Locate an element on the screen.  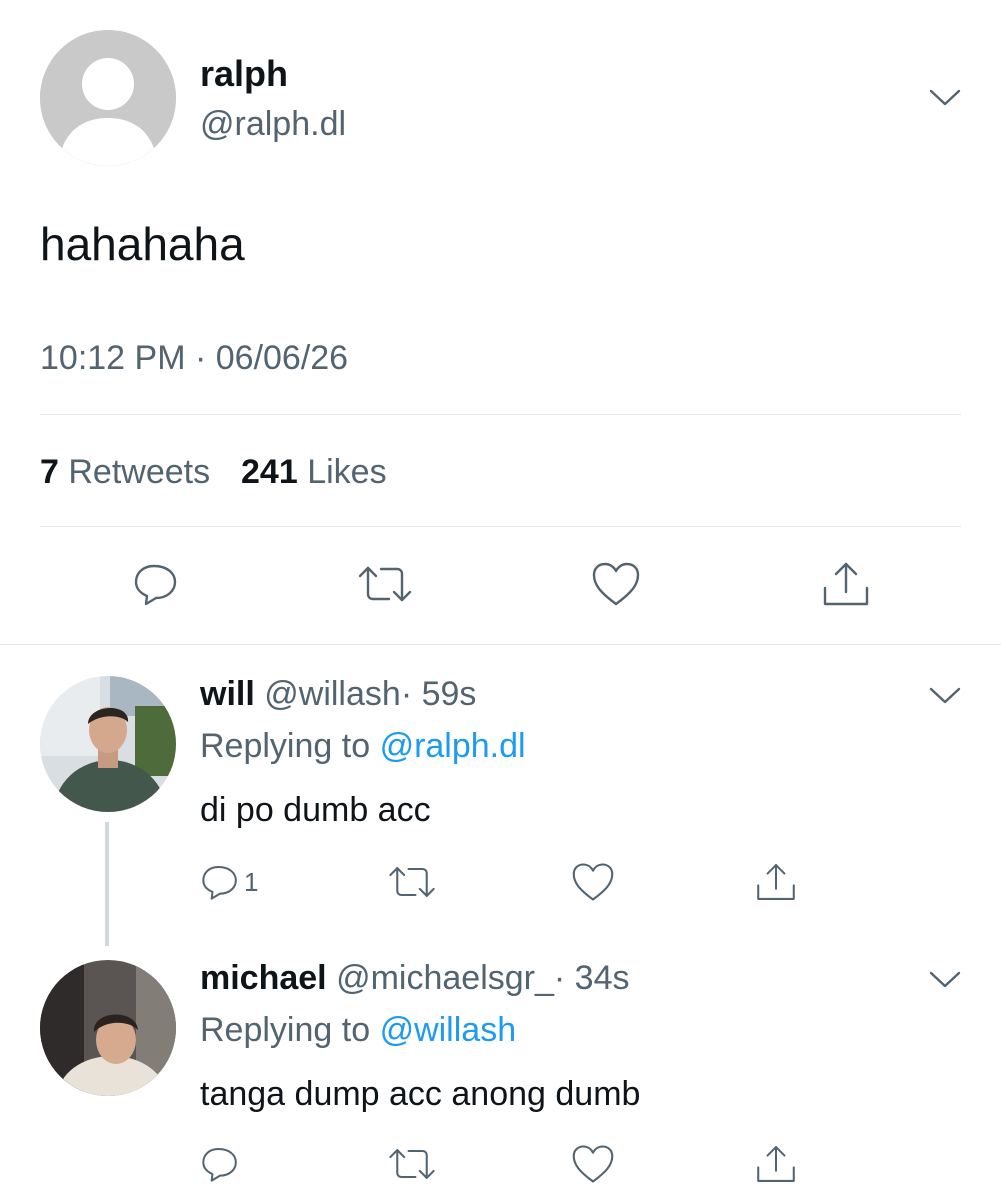
default-avatar-icon is located at coordinates (108, 98).